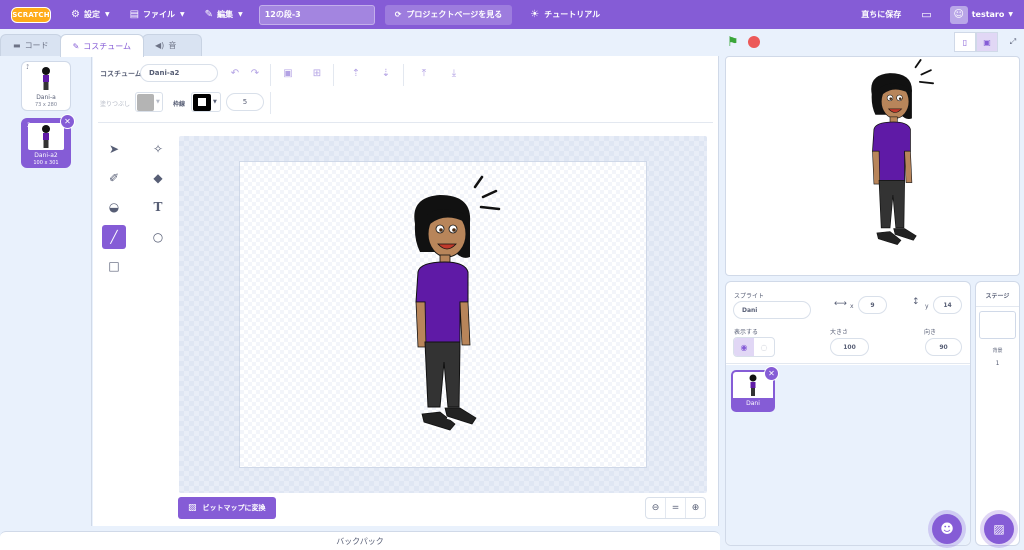 Image resolution: width=1024 pixels, height=550 pixels. I want to click on file-menu: ▤ ファイル ▼, so click(157, 14).